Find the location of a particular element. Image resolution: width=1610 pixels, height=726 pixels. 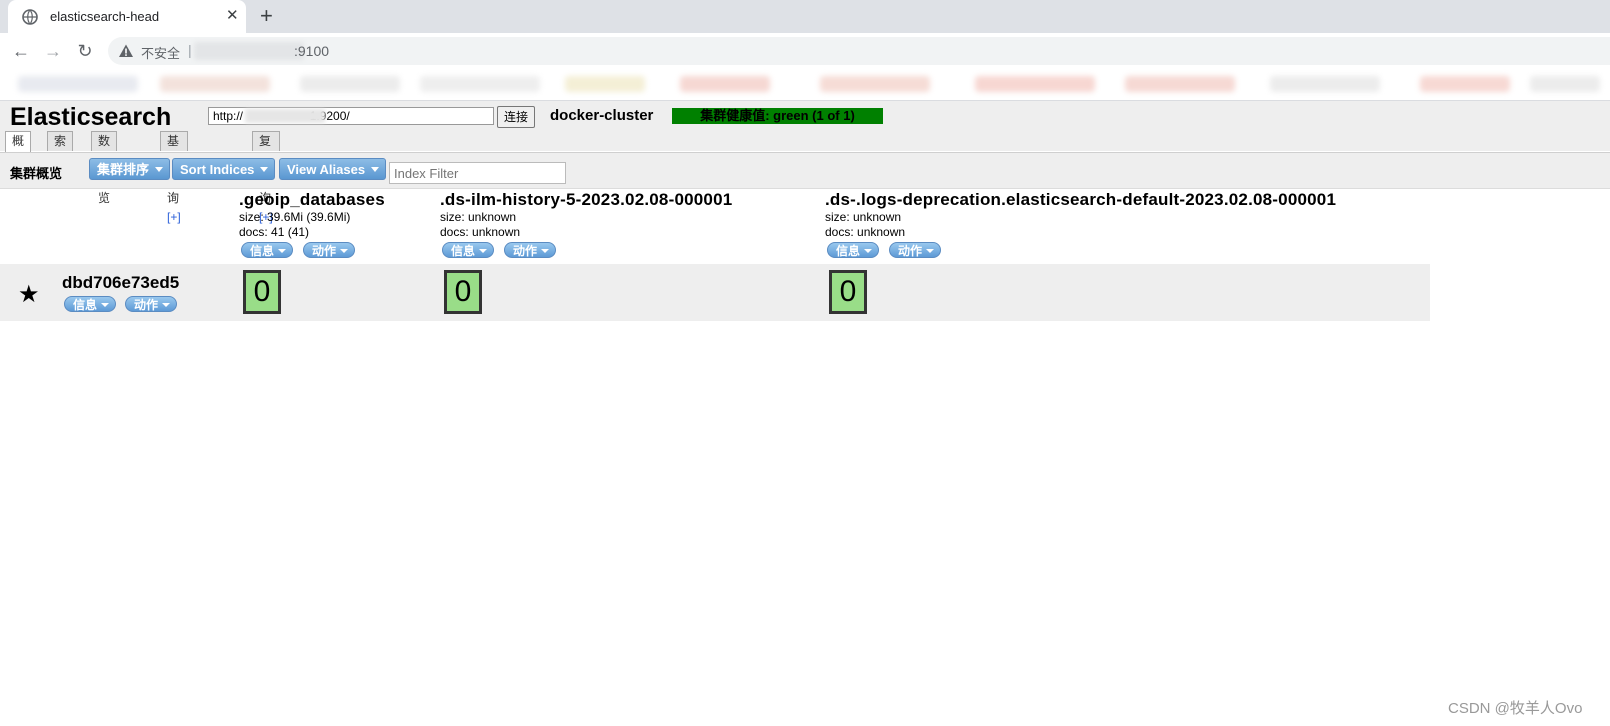

warning-triangle-icon is located at coordinates (126, 51).